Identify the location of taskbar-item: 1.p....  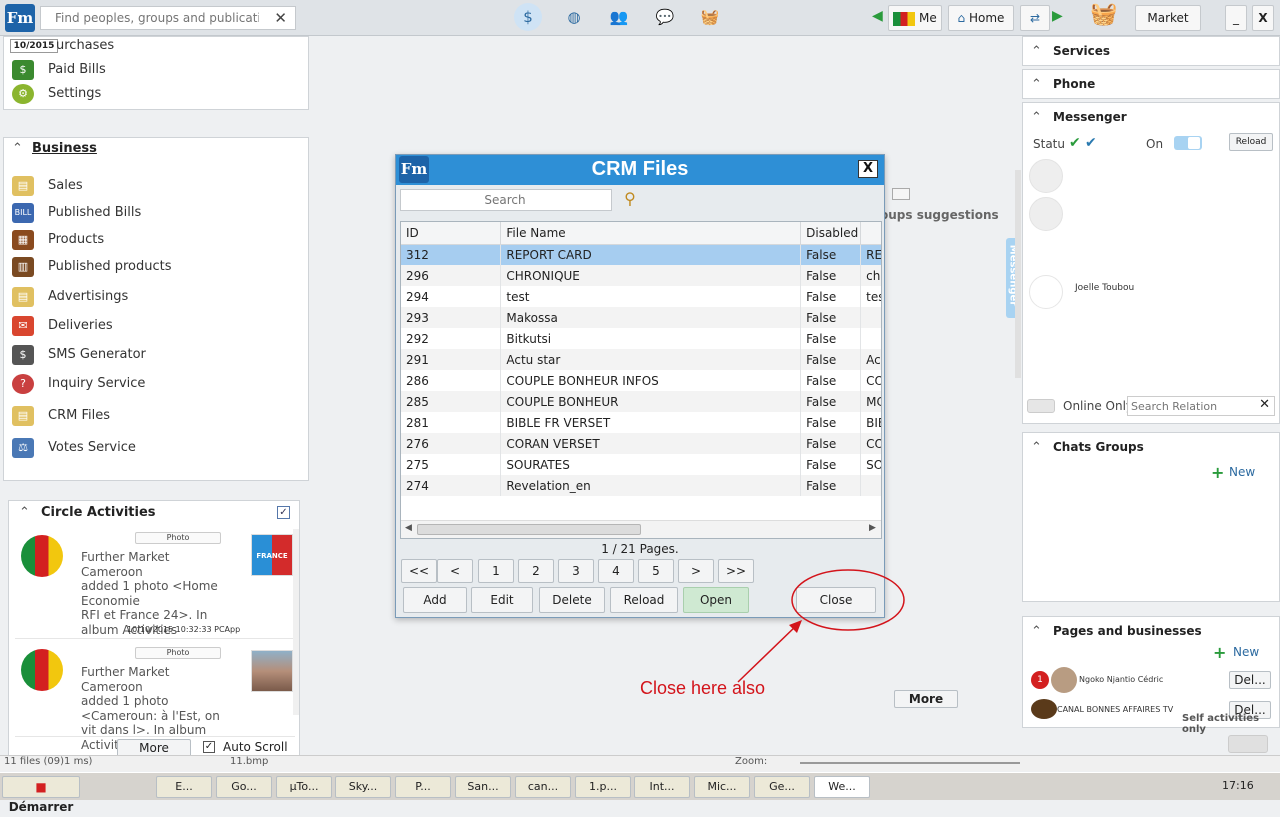
(603, 787).